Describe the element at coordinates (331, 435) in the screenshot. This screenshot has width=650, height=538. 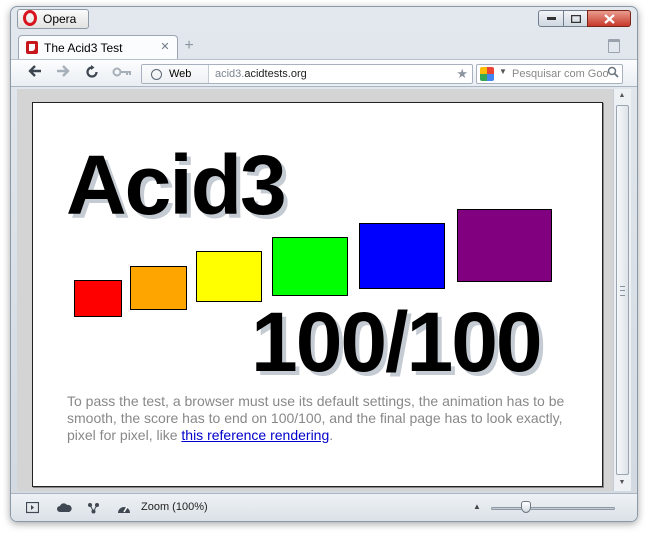
I see `description-end: .` at that location.